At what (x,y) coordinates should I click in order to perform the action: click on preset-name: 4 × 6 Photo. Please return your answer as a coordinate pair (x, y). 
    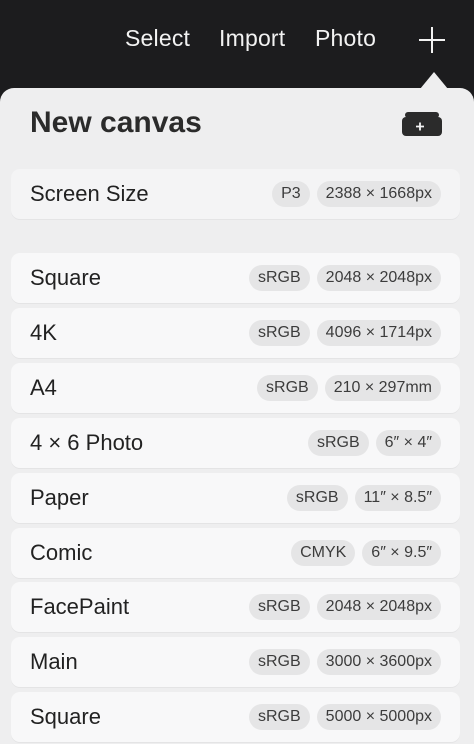
    Looking at the image, I should click on (87, 442).